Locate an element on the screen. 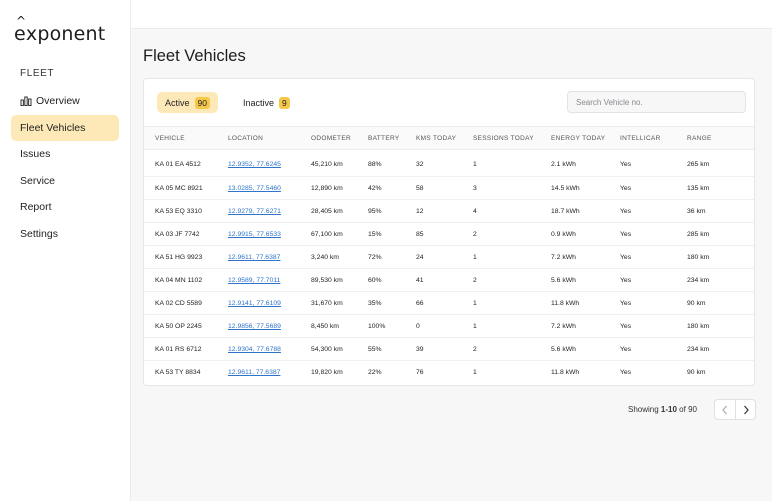 This screenshot has width=772, height=501. location-link: 12.9279, 77.6271 is located at coordinates (254, 211).